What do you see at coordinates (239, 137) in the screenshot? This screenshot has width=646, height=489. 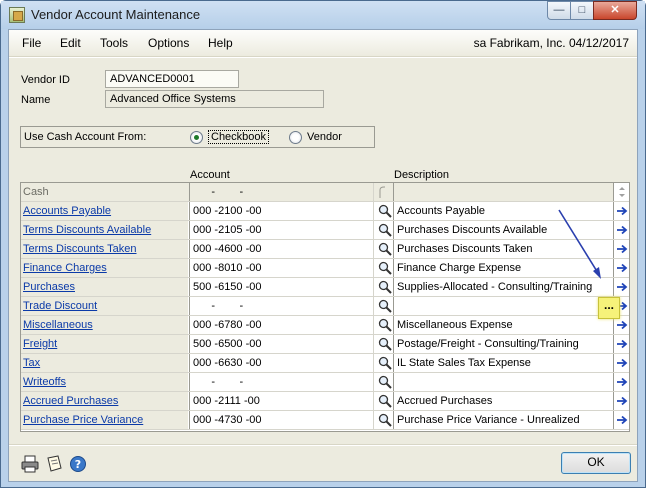 I see `checkbook-radio-label: Checkbook` at bounding box center [239, 137].